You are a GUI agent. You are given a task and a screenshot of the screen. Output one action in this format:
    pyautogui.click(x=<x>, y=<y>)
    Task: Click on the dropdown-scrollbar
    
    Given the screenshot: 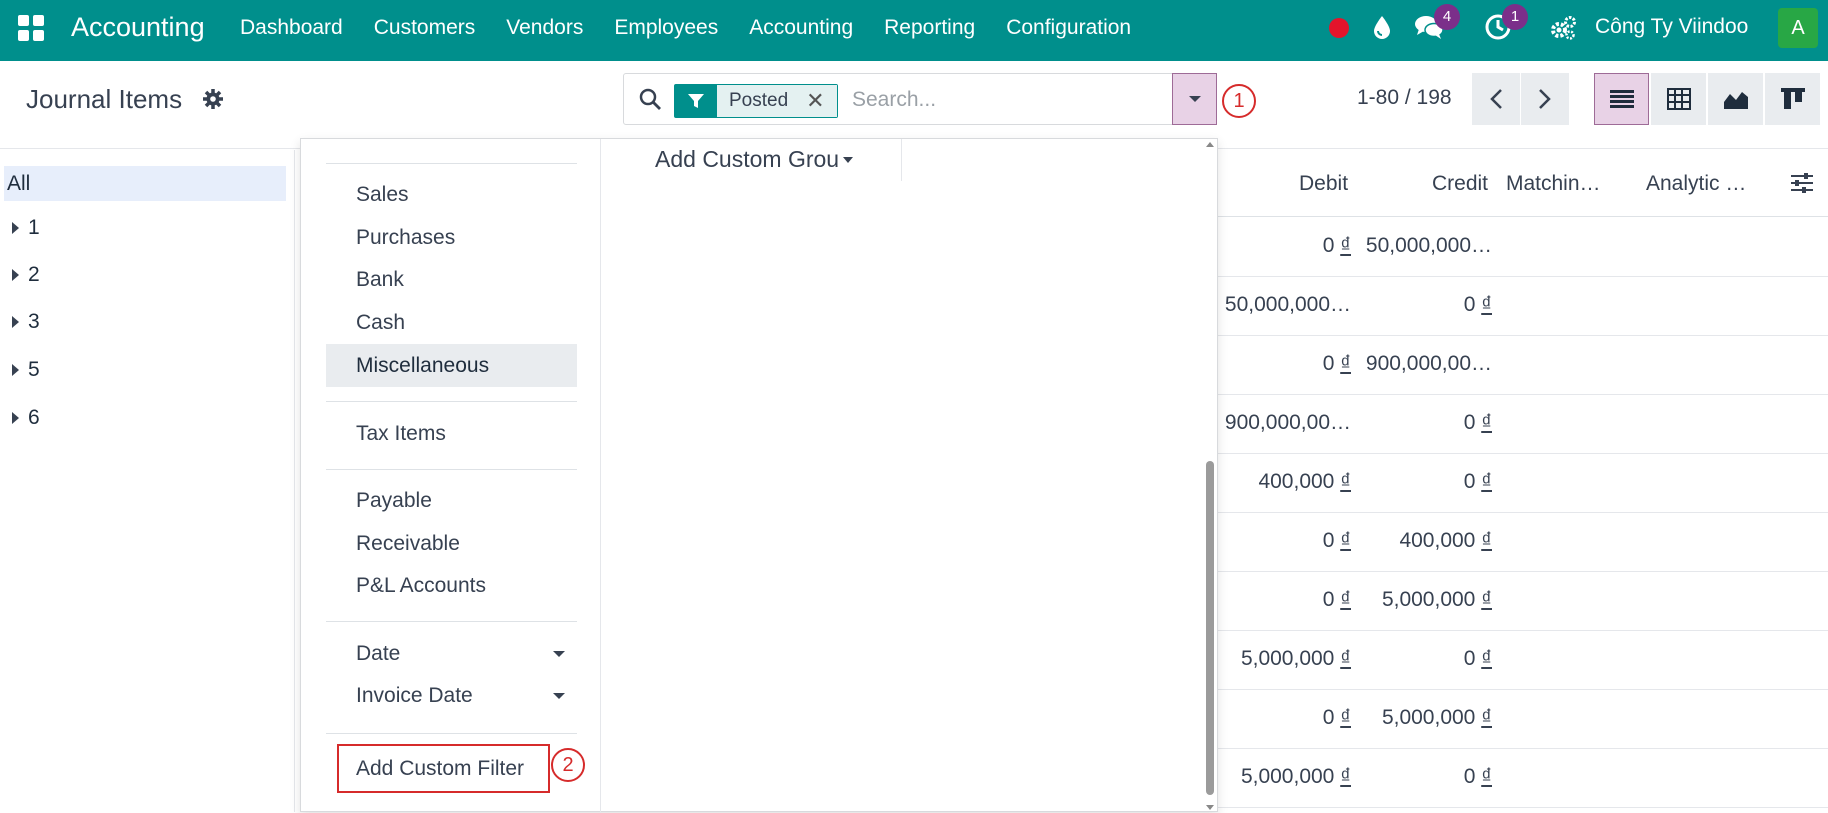 What is the action you would take?
    pyautogui.click(x=1210, y=476)
    